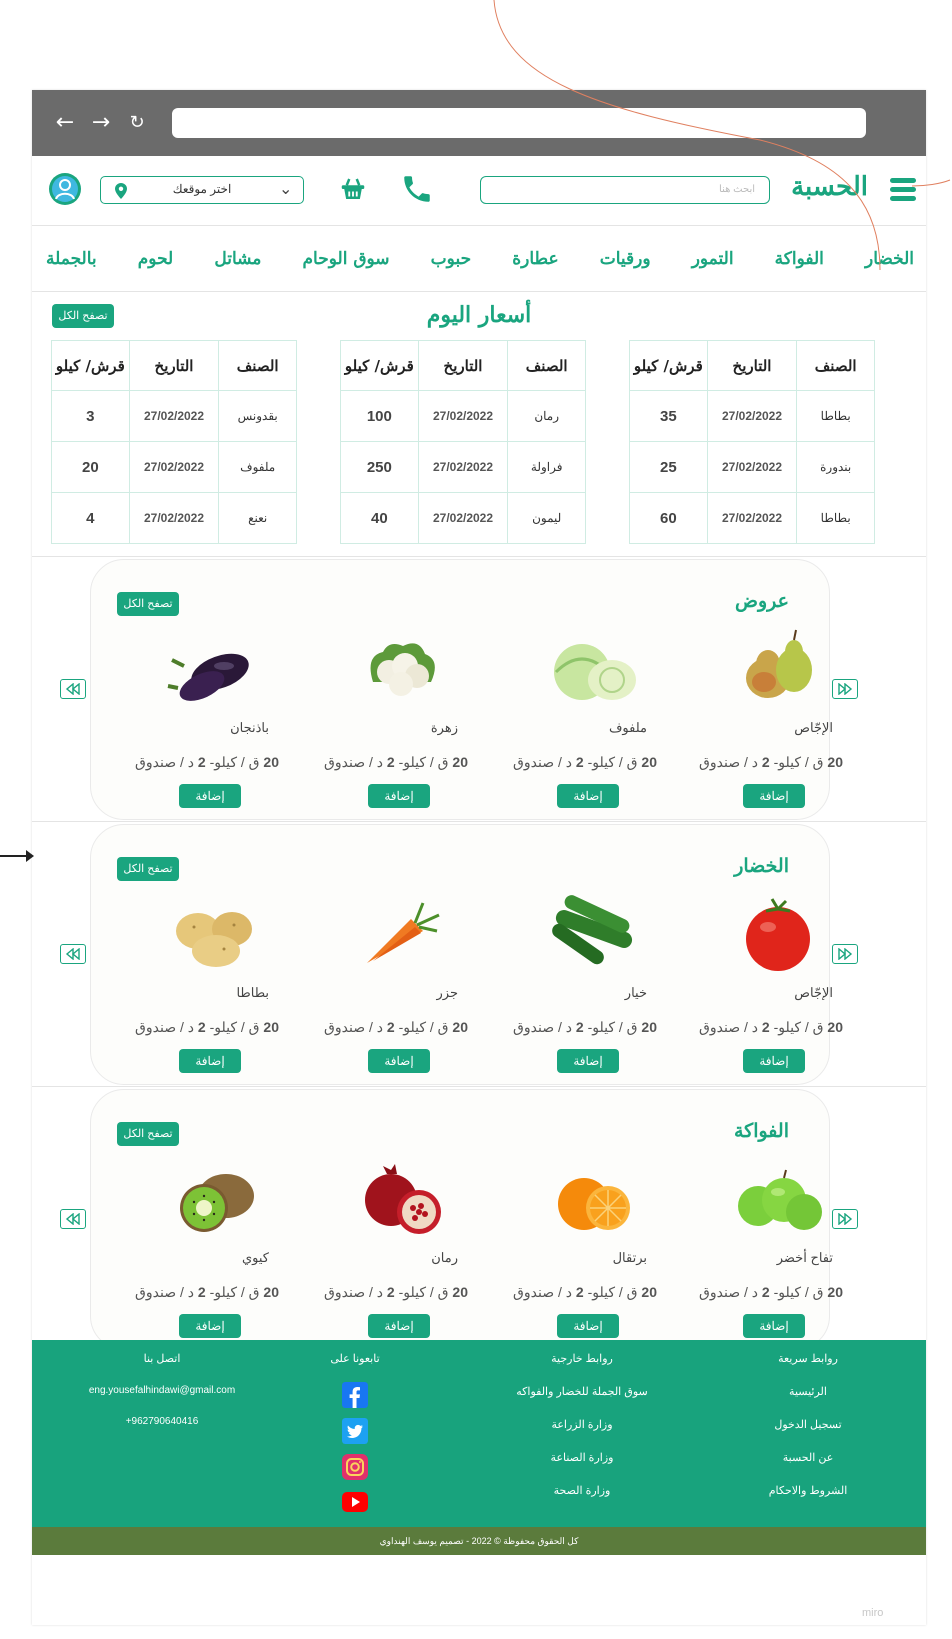  Describe the element at coordinates (625, 259) in the screenshot. I see `category-leafy: ورقيات` at that location.